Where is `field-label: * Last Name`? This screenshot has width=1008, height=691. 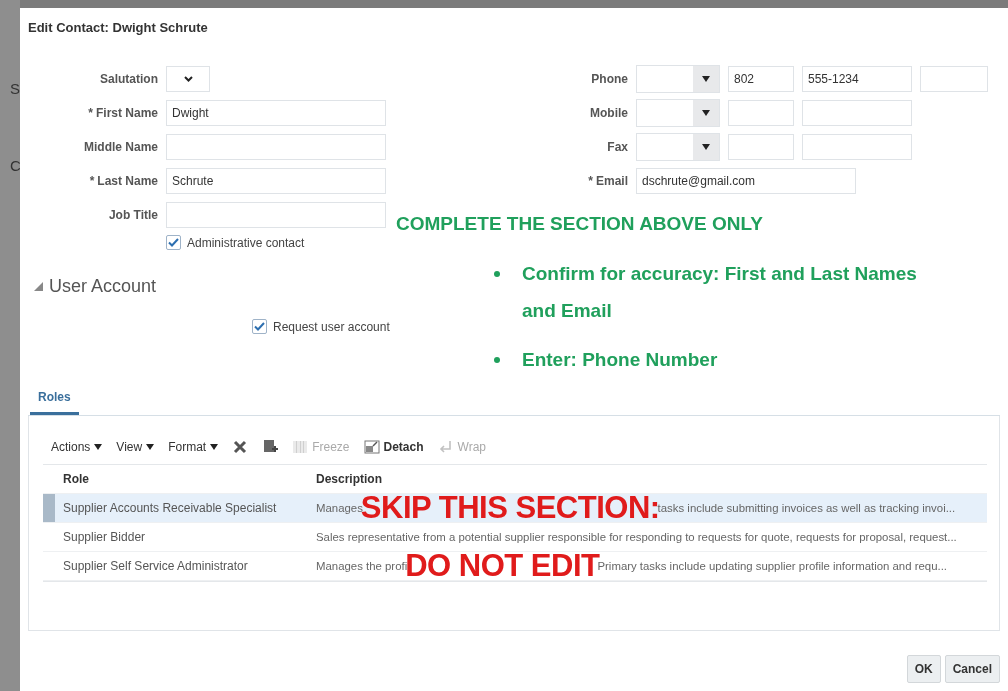
field-label: * Last Name is located at coordinates (123, 181).